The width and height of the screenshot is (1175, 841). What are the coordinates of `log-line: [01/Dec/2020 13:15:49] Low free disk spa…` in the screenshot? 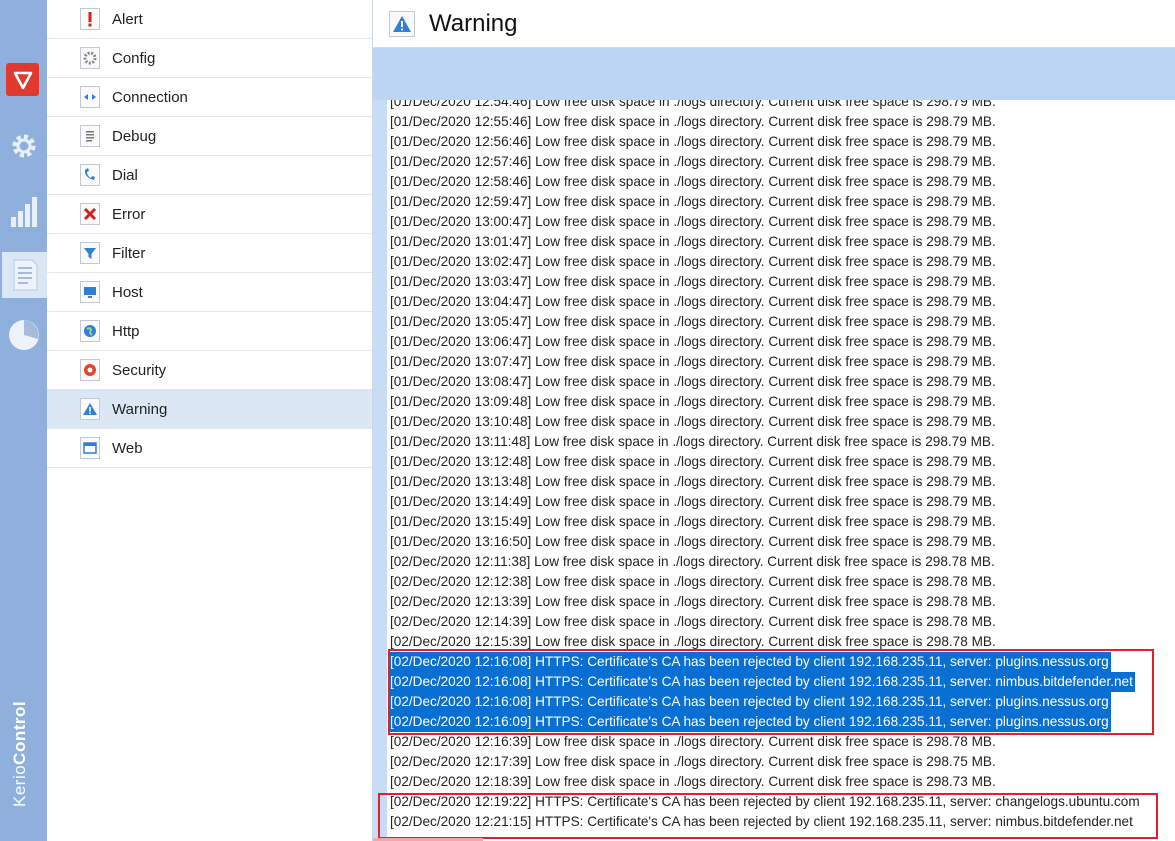 It's located at (764, 522).